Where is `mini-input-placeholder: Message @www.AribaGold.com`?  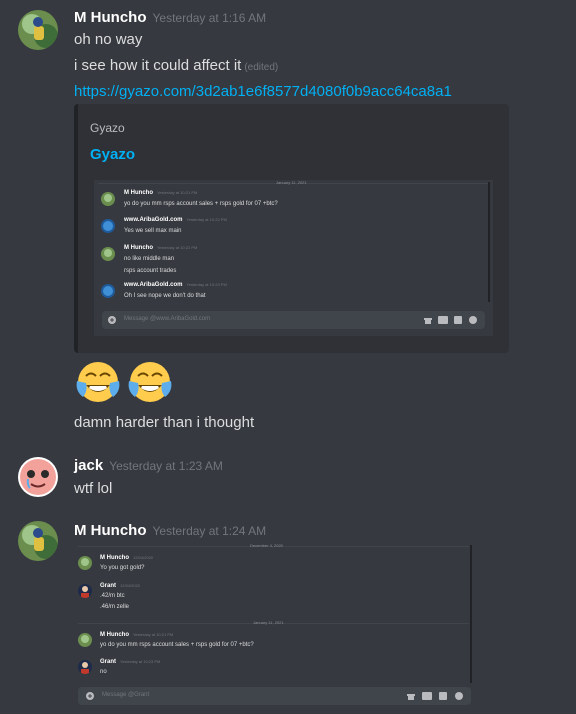
mini-input-placeholder: Message @www.AribaGold.com is located at coordinates (167, 319).